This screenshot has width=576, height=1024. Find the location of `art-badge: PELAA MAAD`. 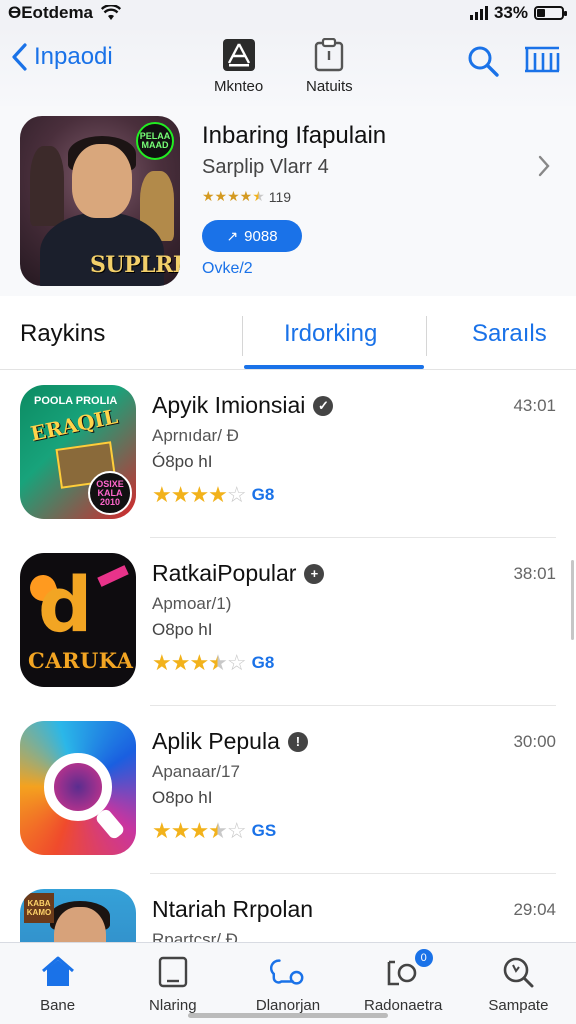

art-badge: PELAA MAAD is located at coordinates (155, 141).